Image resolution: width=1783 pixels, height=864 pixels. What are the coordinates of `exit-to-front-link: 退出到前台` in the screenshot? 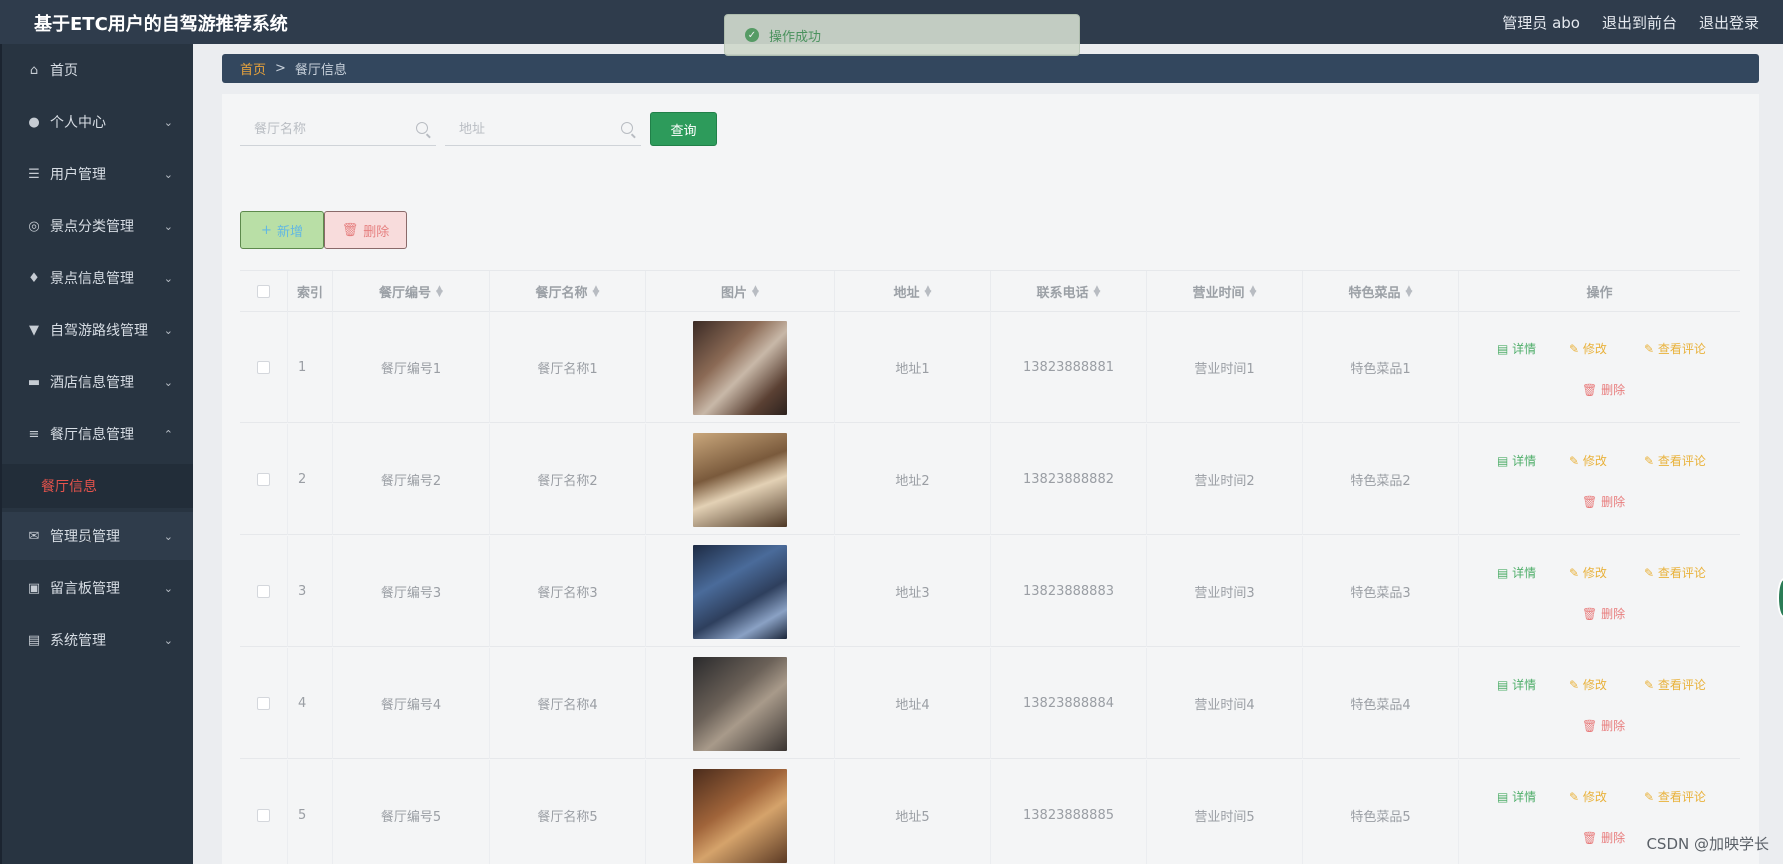 It's located at (1639, 22).